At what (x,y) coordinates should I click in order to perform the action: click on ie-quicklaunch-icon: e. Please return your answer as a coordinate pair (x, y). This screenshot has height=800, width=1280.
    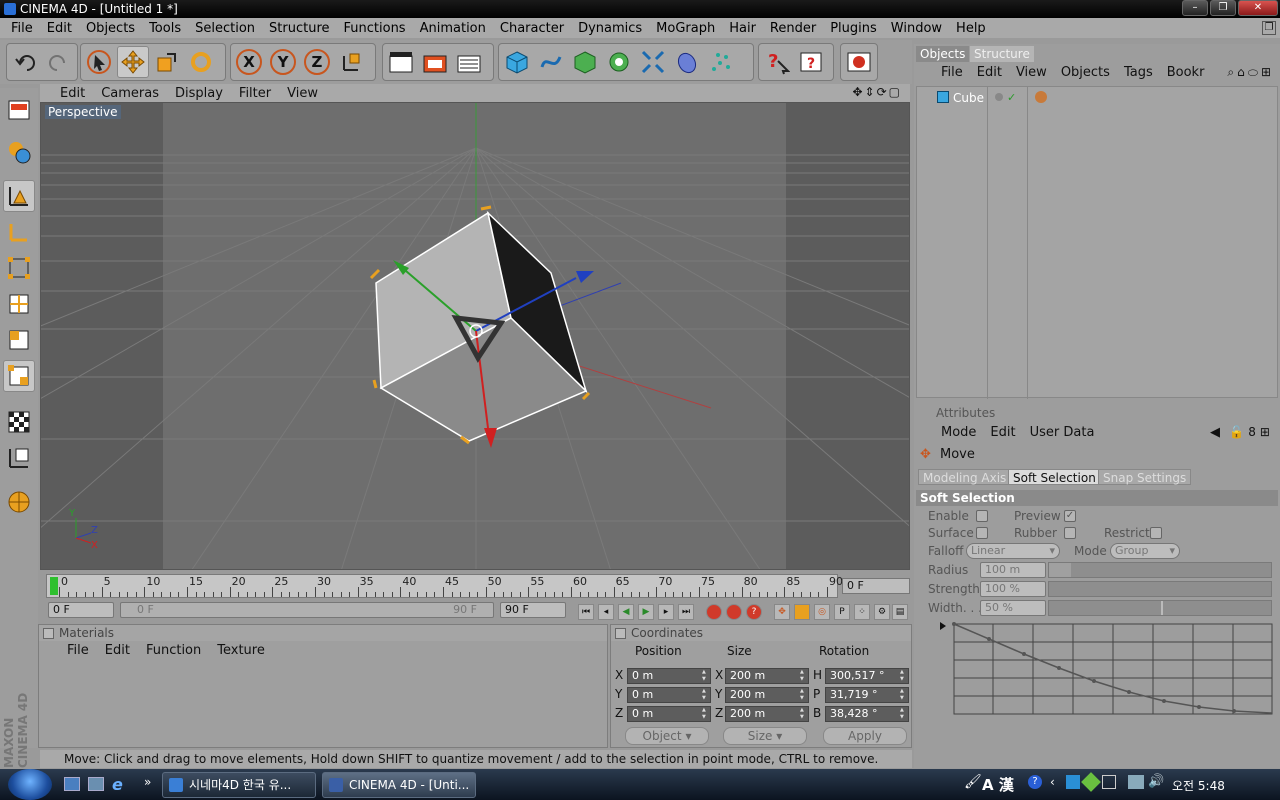
    Looking at the image, I should click on (117, 784).